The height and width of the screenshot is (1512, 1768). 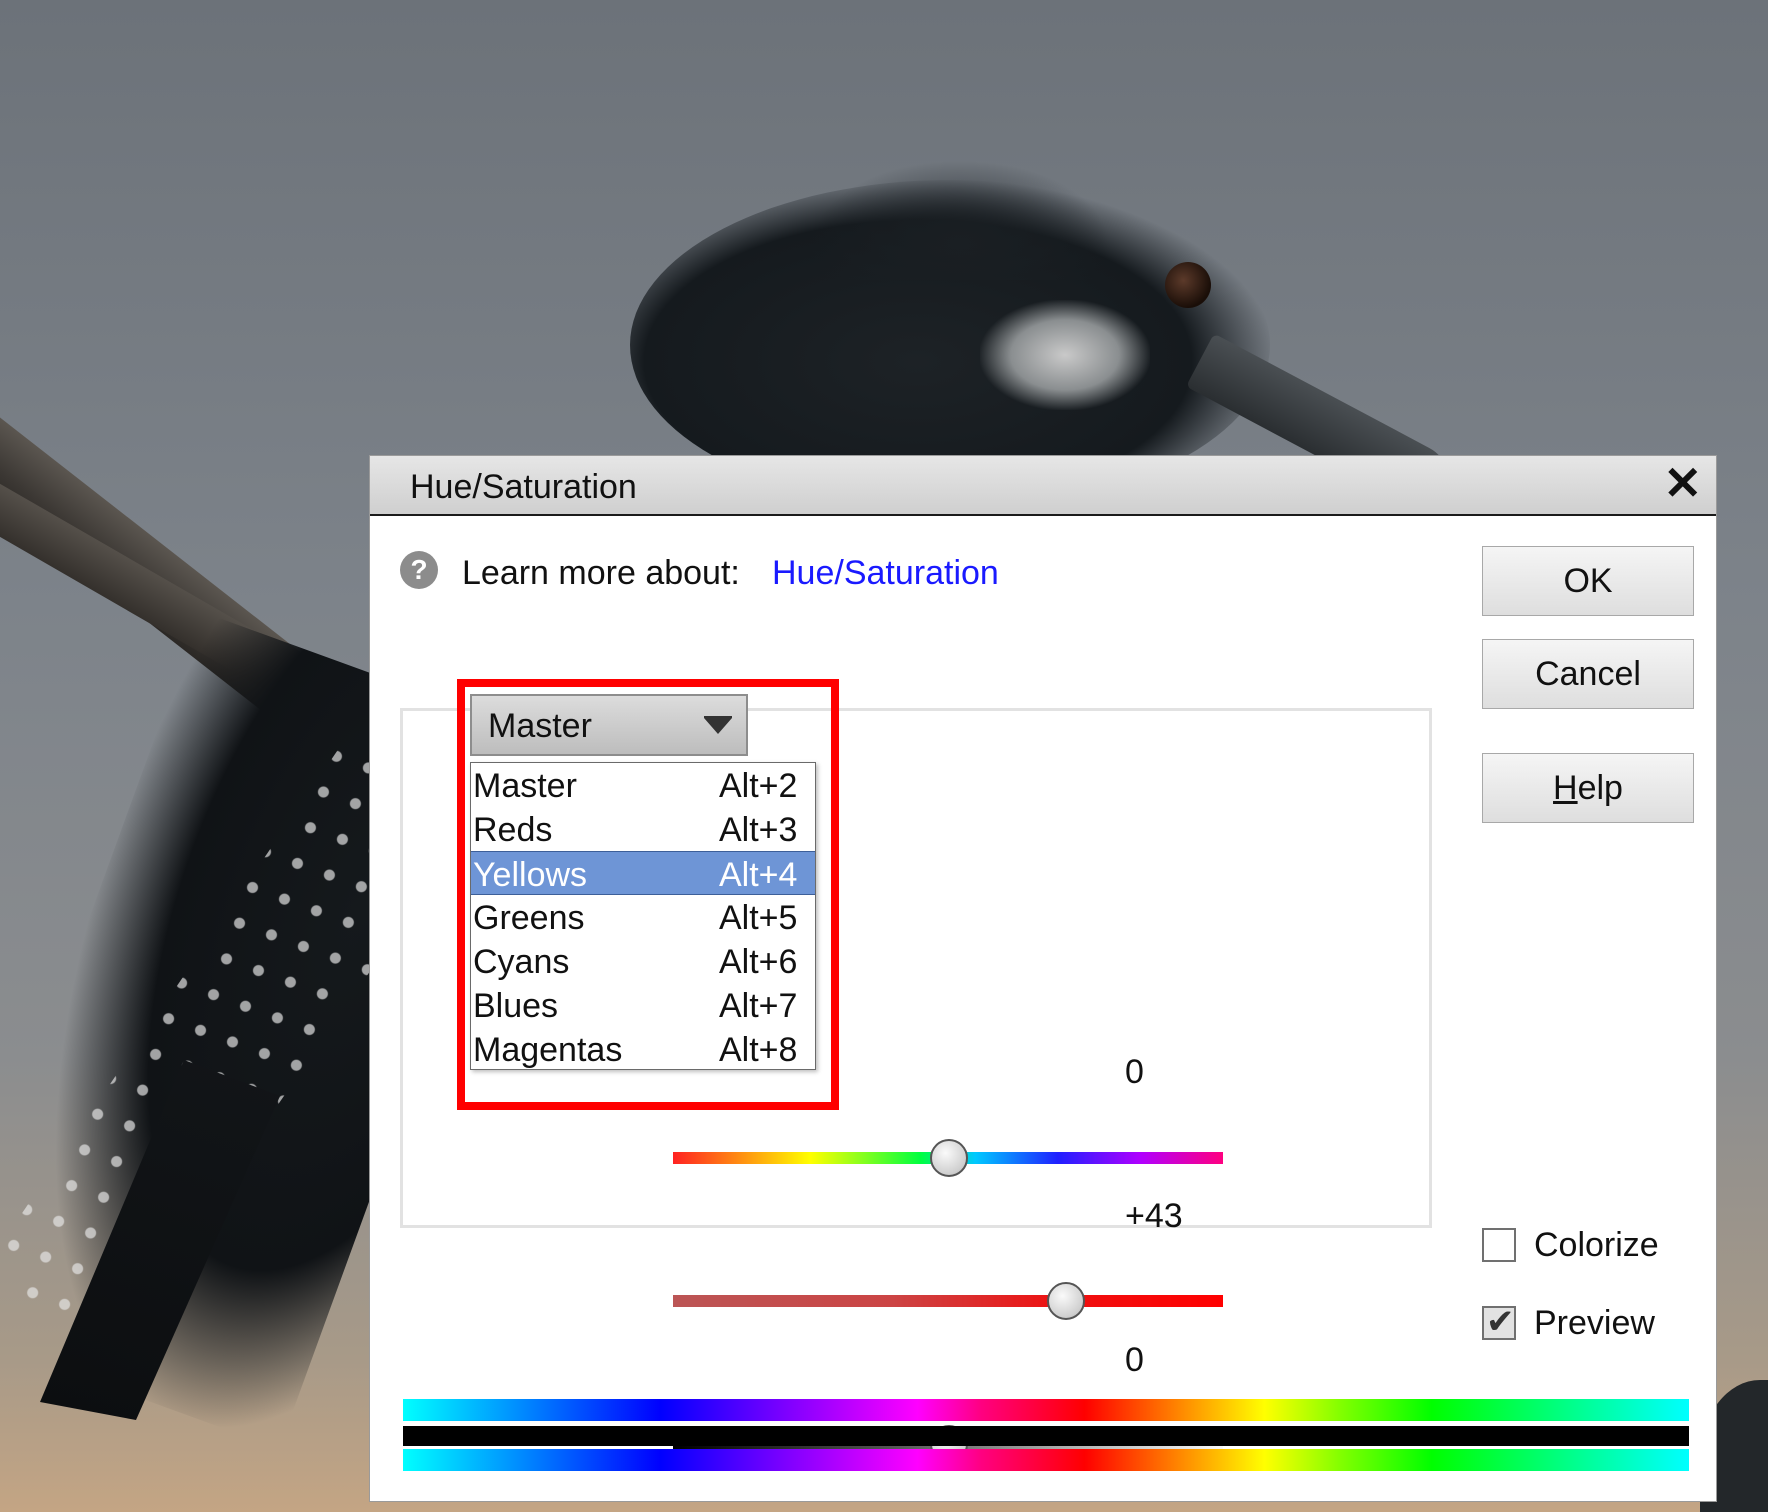 What do you see at coordinates (885, 573) in the screenshot?
I see `learn-more-link: Hue/Saturation` at bounding box center [885, 573].